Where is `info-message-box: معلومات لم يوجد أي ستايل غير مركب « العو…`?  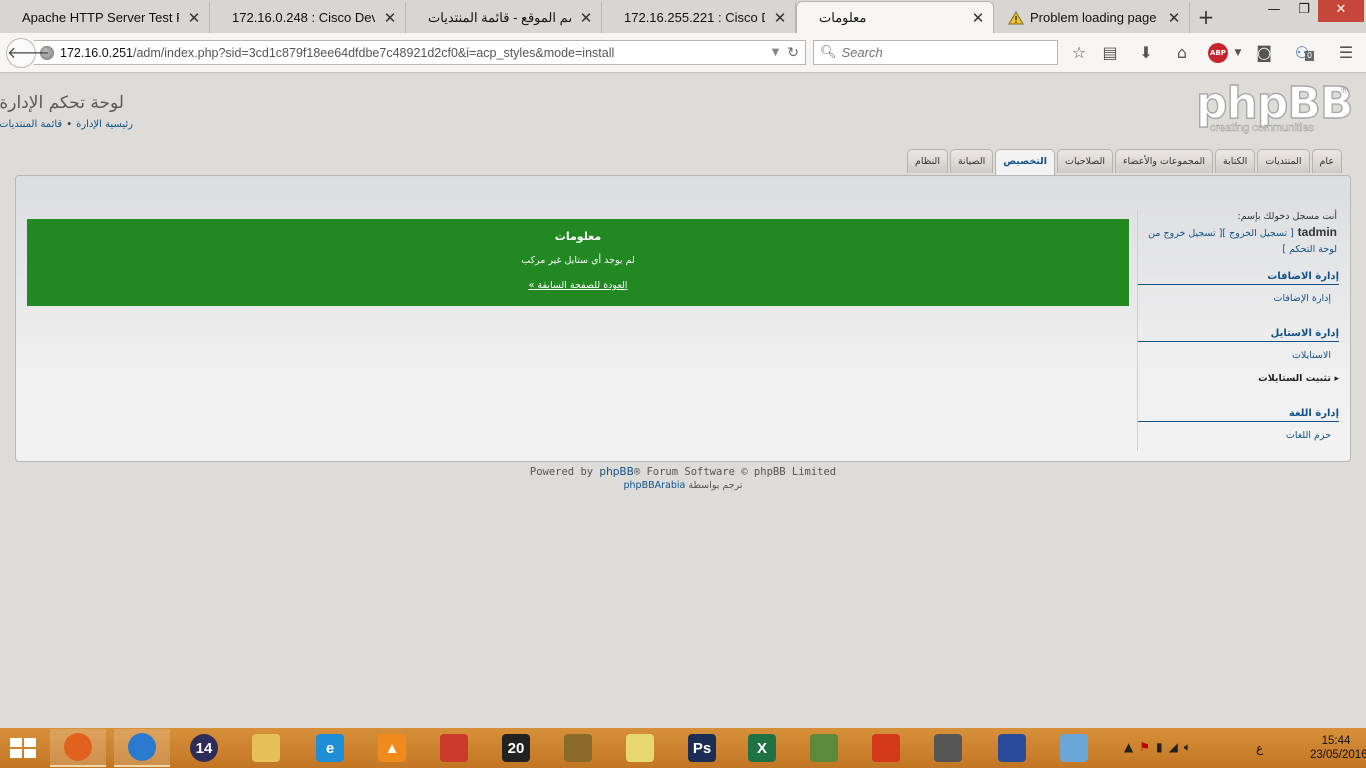 info-message-box: معلومات لم يوجد أي ستايل غير مركب « العو… is located at coordinates (578, 262).